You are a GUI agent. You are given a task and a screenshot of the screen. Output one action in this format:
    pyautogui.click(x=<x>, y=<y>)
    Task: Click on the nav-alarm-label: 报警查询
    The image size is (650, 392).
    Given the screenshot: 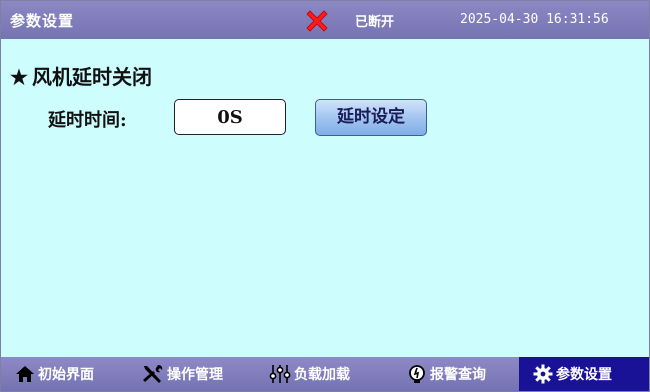 What is the action you would take?
    pyautogui.click(x=458, y=375)
    